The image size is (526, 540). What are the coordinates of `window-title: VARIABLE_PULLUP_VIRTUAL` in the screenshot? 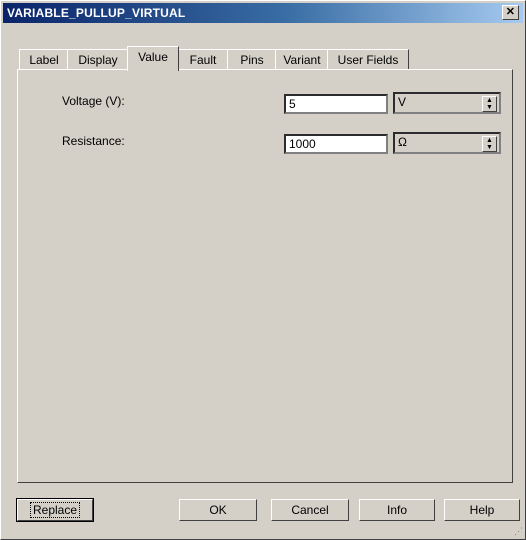 It's located at (96, 13).